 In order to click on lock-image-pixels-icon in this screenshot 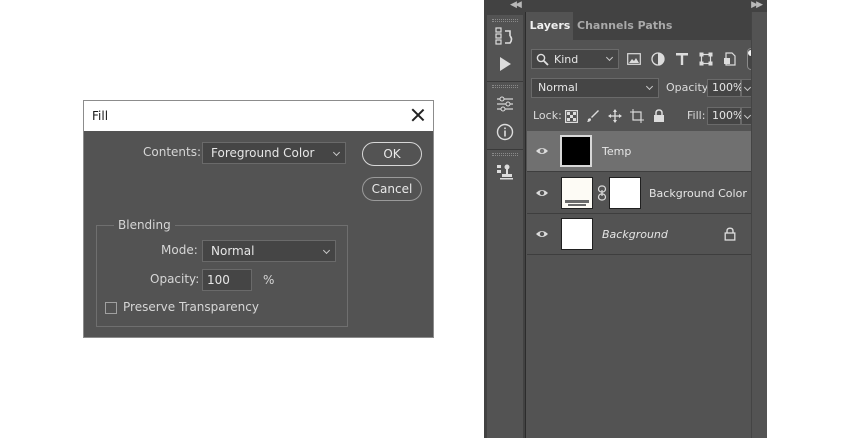, I will do `click(593, 116)`.